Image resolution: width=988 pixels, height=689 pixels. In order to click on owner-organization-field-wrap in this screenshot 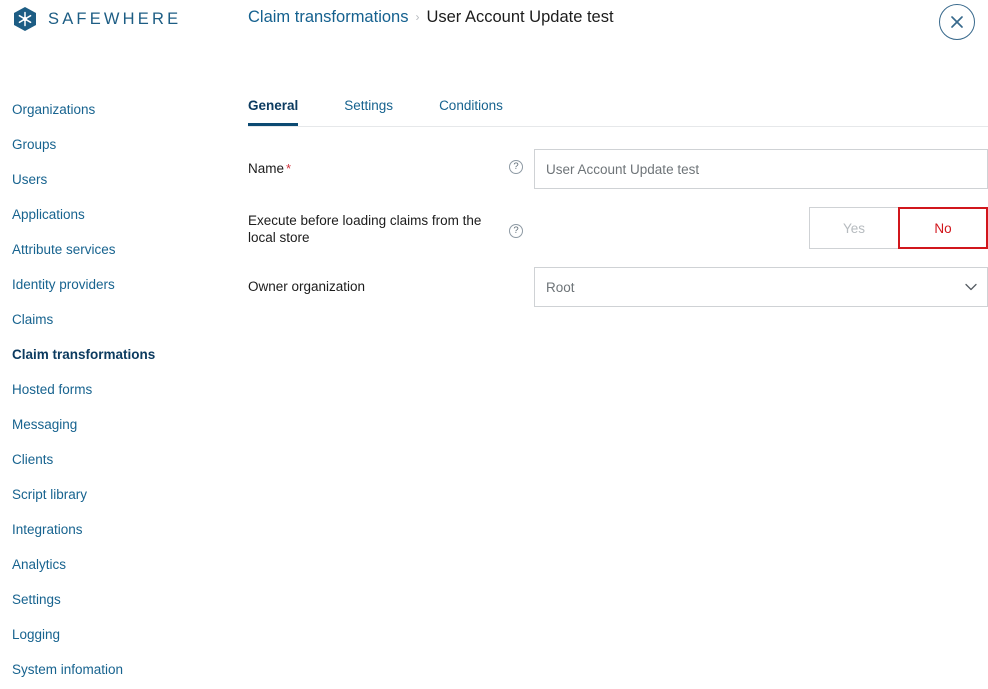, I will do `click(761, 287)`.